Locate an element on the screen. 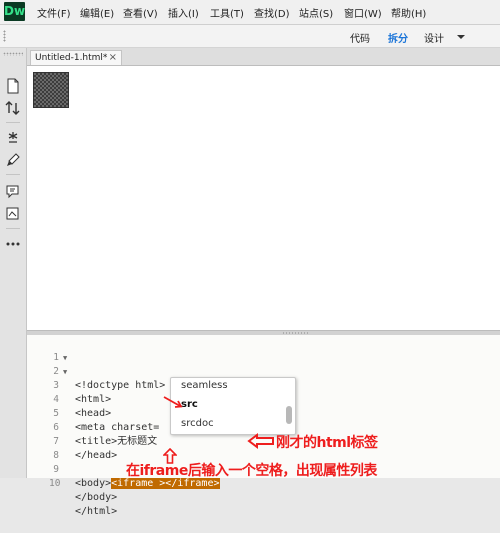  design-view-button: 设计 is located at coordinates (434, 37).